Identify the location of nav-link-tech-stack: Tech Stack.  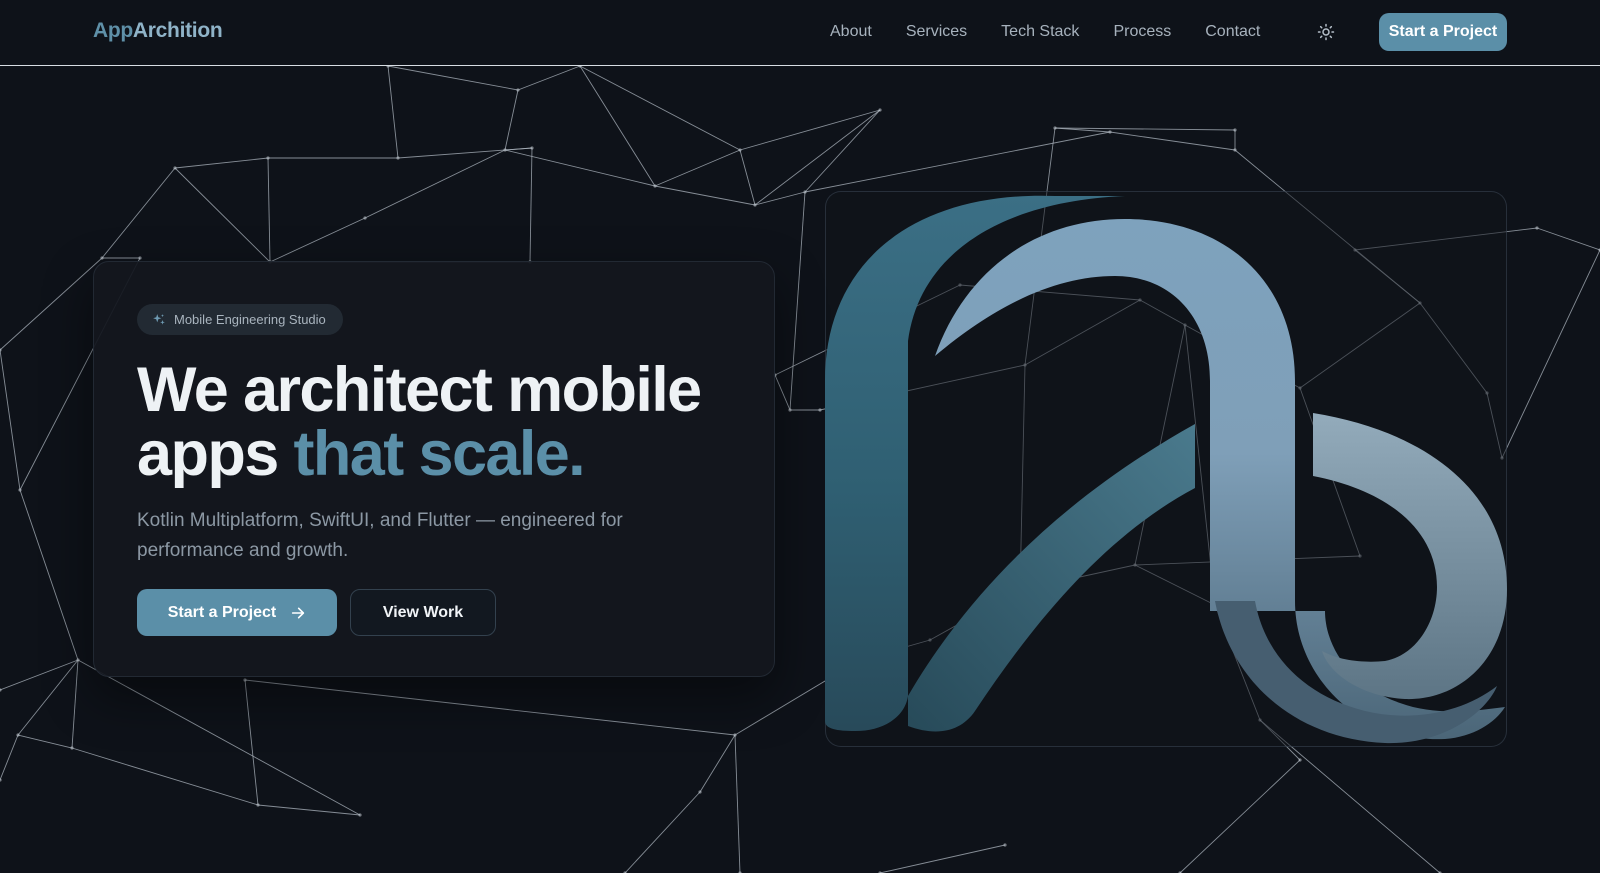
(1040, 32).